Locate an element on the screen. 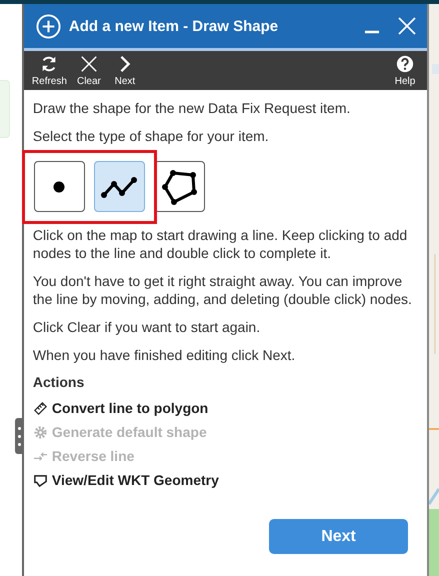  ruler-icon is located at coordinates (40, 408).